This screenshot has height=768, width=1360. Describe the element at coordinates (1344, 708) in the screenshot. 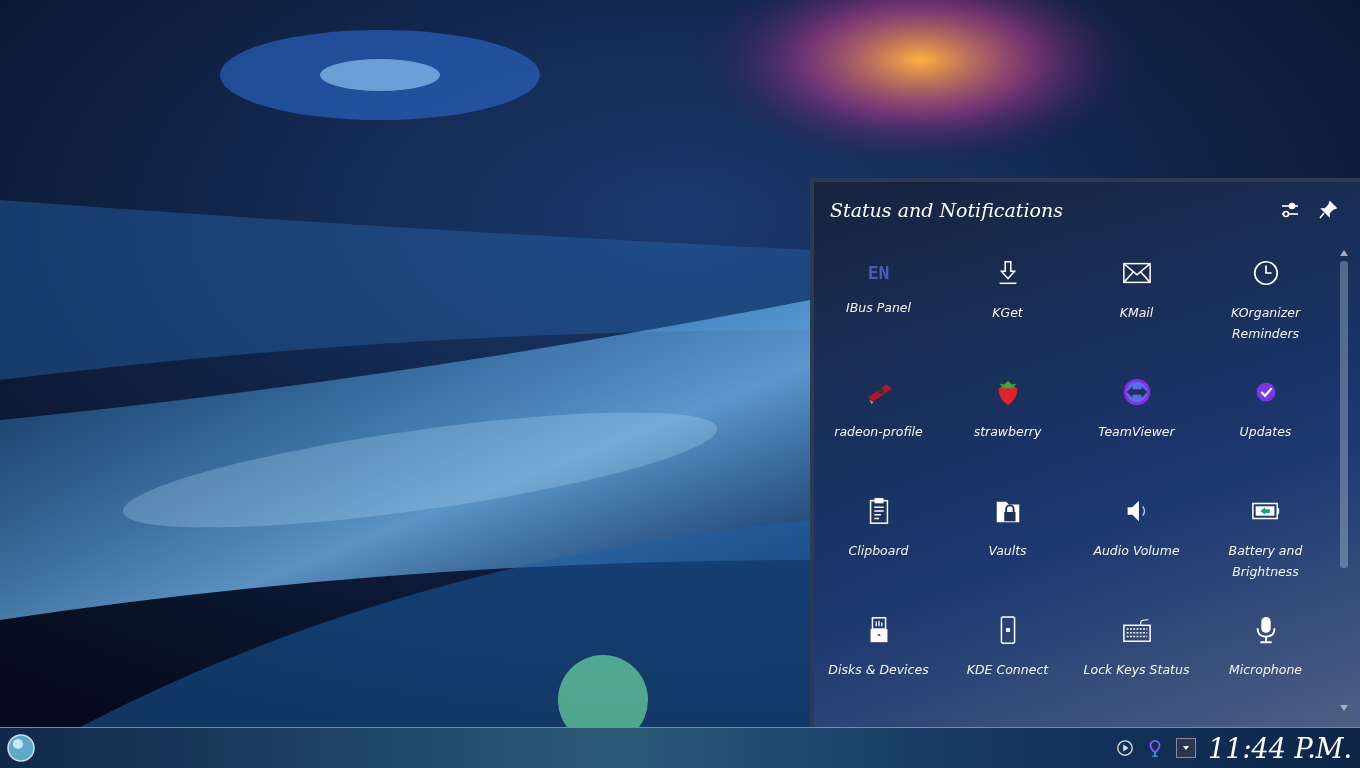

I see `scroll-down-icon` at that location.